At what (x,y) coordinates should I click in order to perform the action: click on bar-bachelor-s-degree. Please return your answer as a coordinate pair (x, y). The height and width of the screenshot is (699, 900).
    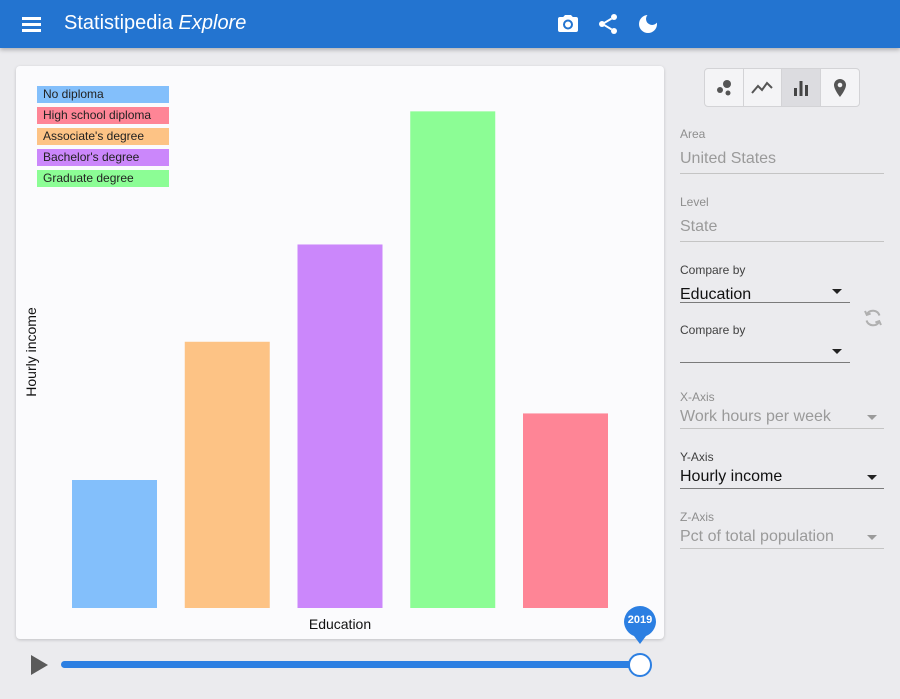
    Looking at the image, I should click on (340, 426).